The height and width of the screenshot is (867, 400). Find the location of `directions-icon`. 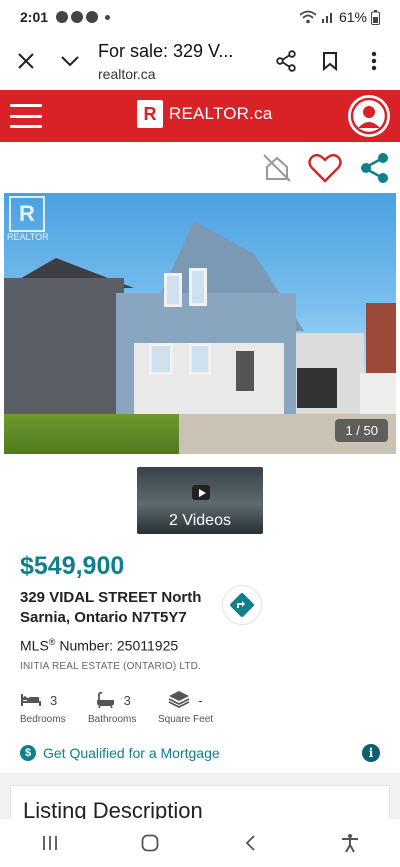

directions-icon is located at coordinates (242, 605).